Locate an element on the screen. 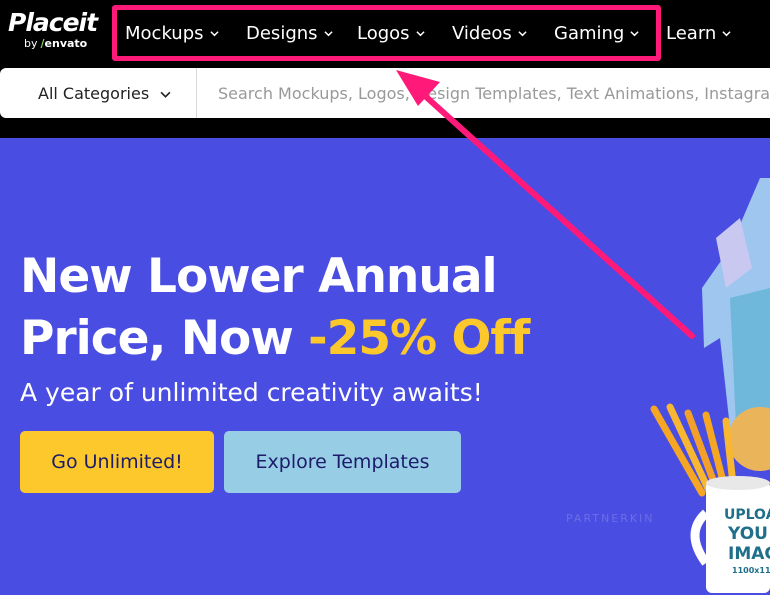  category-dropdown: All Categories is located at coordinates (98, 93).